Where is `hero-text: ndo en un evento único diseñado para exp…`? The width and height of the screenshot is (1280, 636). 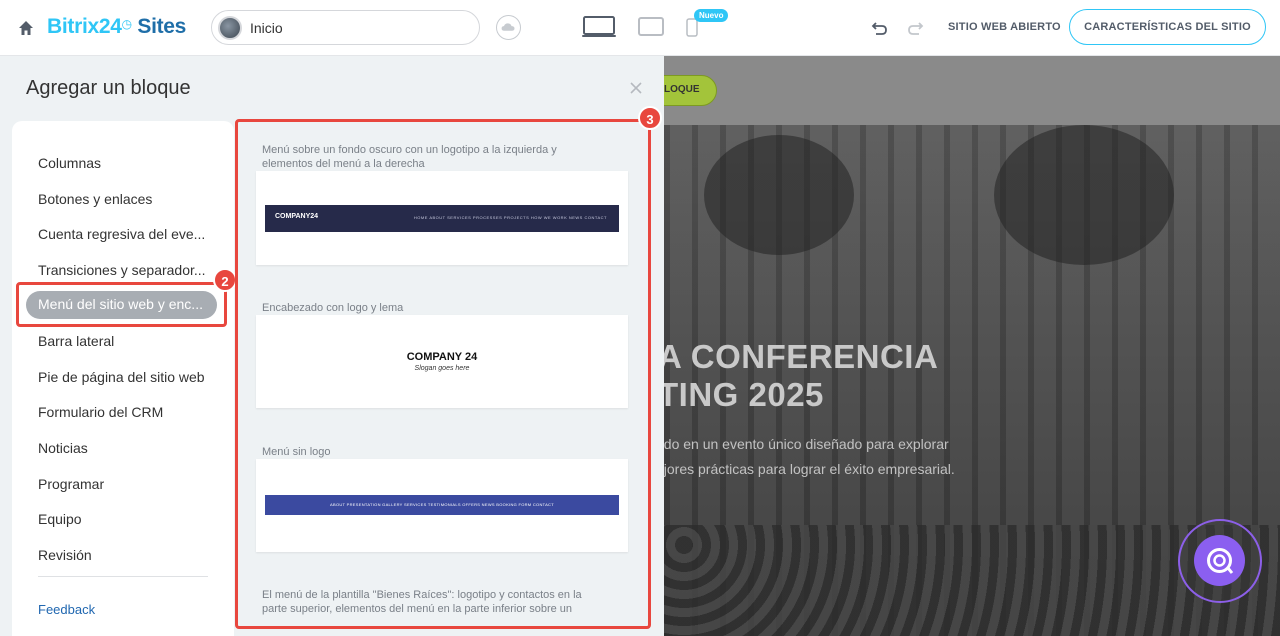
hero-text: ndo en un evento único diseñado para exp… is located at coordinates (809, 457).